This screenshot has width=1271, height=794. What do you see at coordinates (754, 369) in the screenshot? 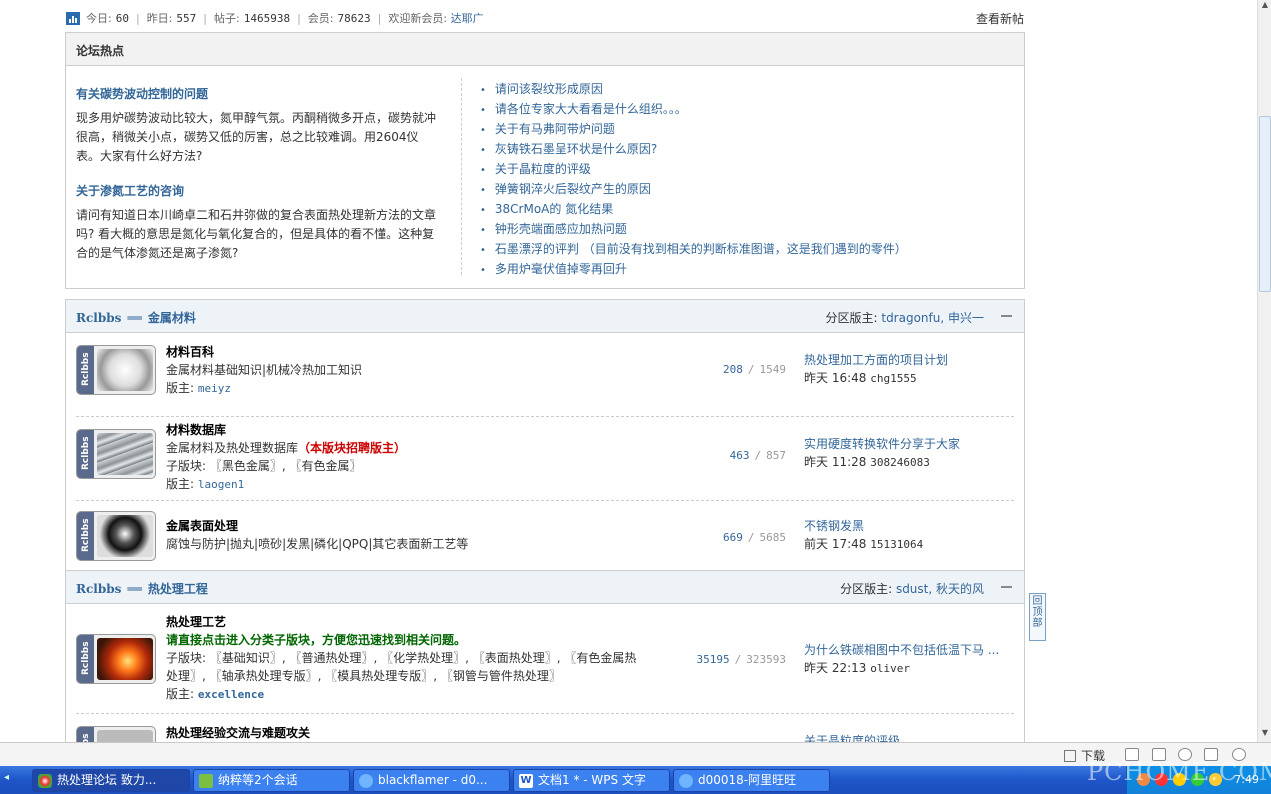
I see `forum-stats: 208/1549` at bounding box center [754, 369].